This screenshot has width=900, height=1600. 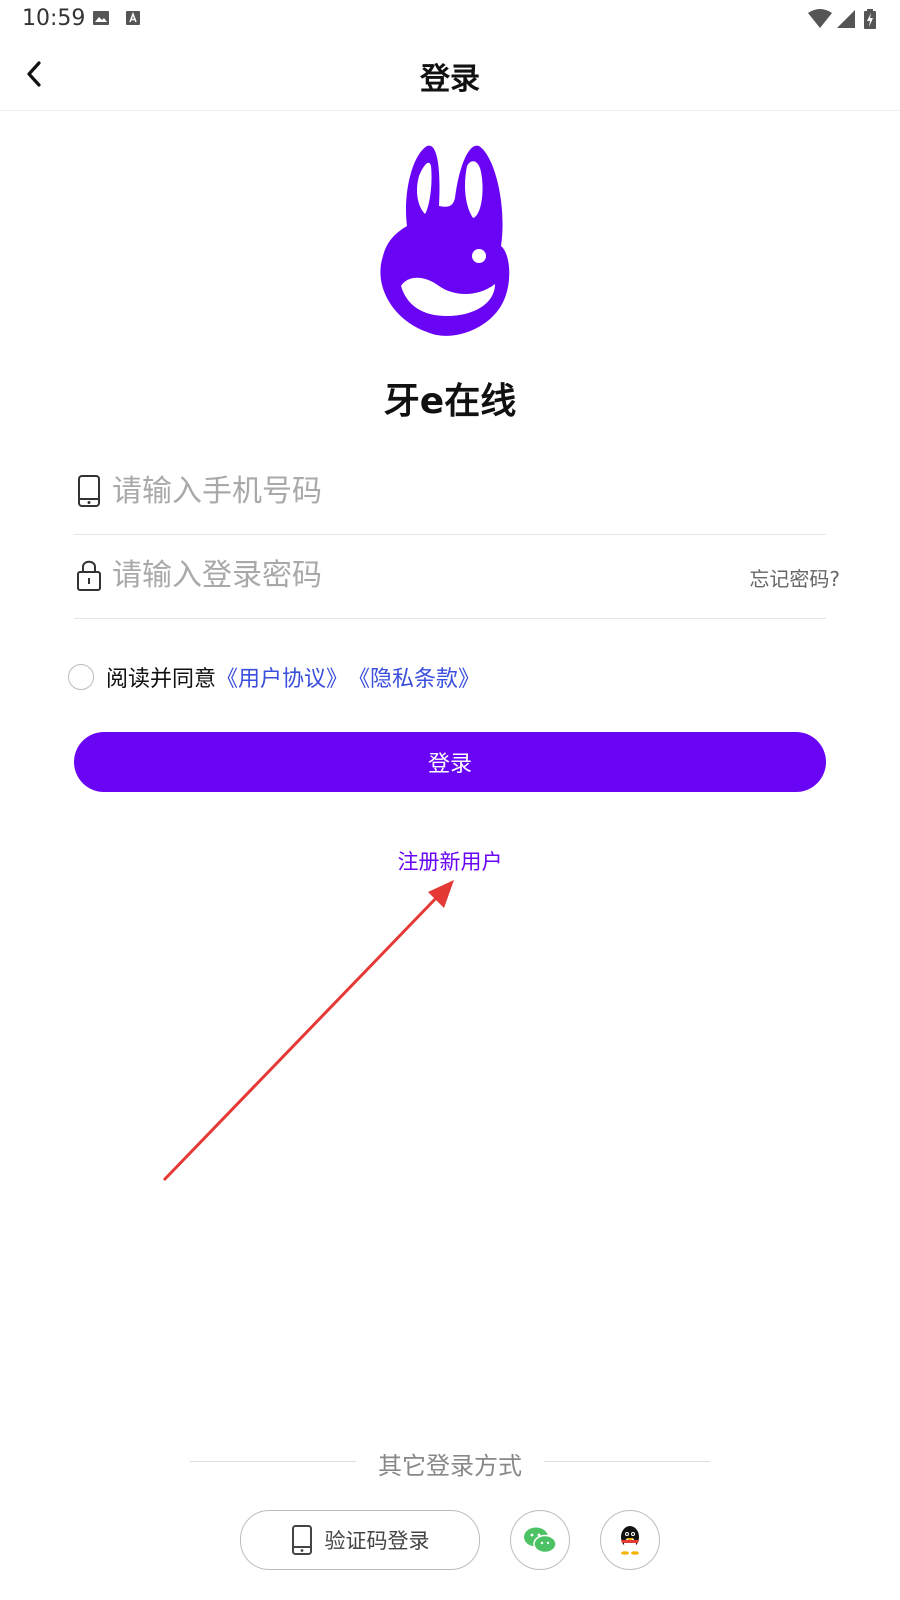 I want to click on qq-icon, so click(x=630, y=1540).